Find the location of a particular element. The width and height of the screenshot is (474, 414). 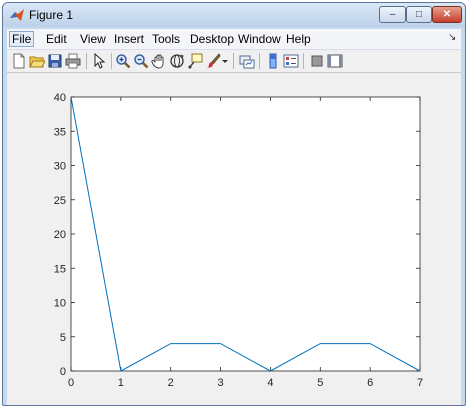

x-tick-label: 5 is located at coordinates (320, 383).